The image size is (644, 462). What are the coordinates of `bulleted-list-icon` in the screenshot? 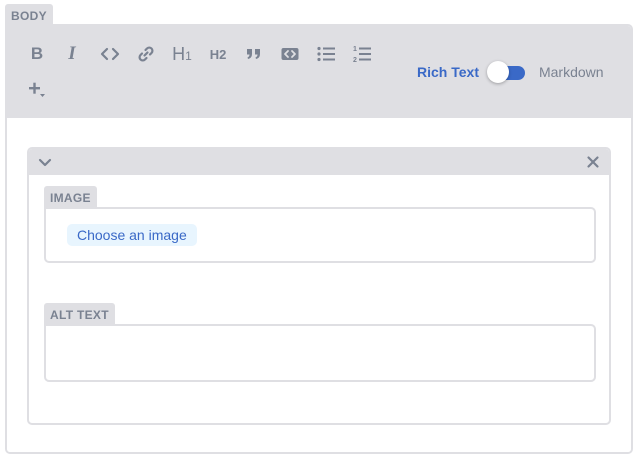 It's located at (326, 54).